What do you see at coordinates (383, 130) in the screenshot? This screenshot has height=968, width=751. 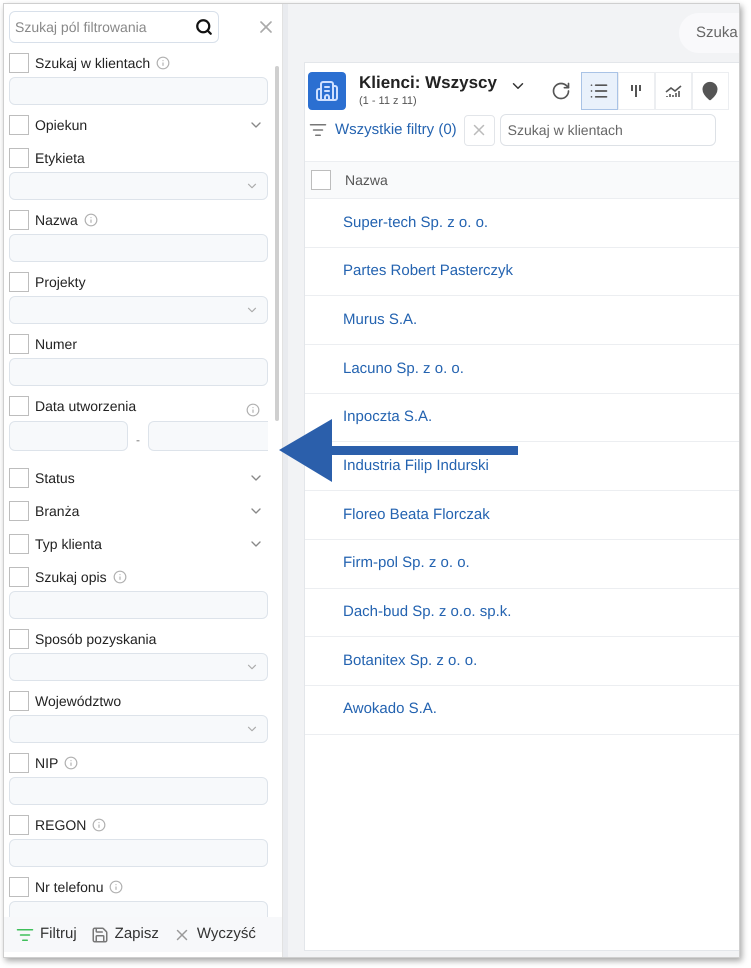 I see `all-filters-link: Wszystkie filtry (0)` at bounding box center [383, 130].